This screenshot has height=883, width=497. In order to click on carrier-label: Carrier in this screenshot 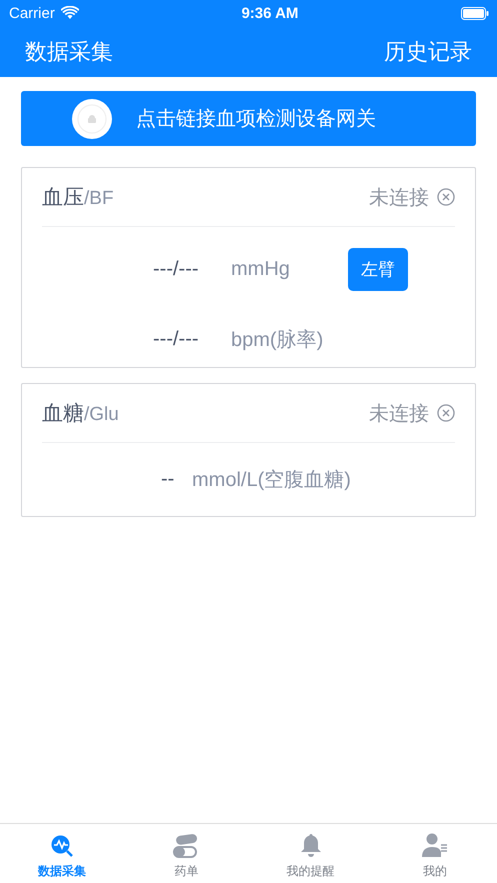, I will do `click(32, 13)`.